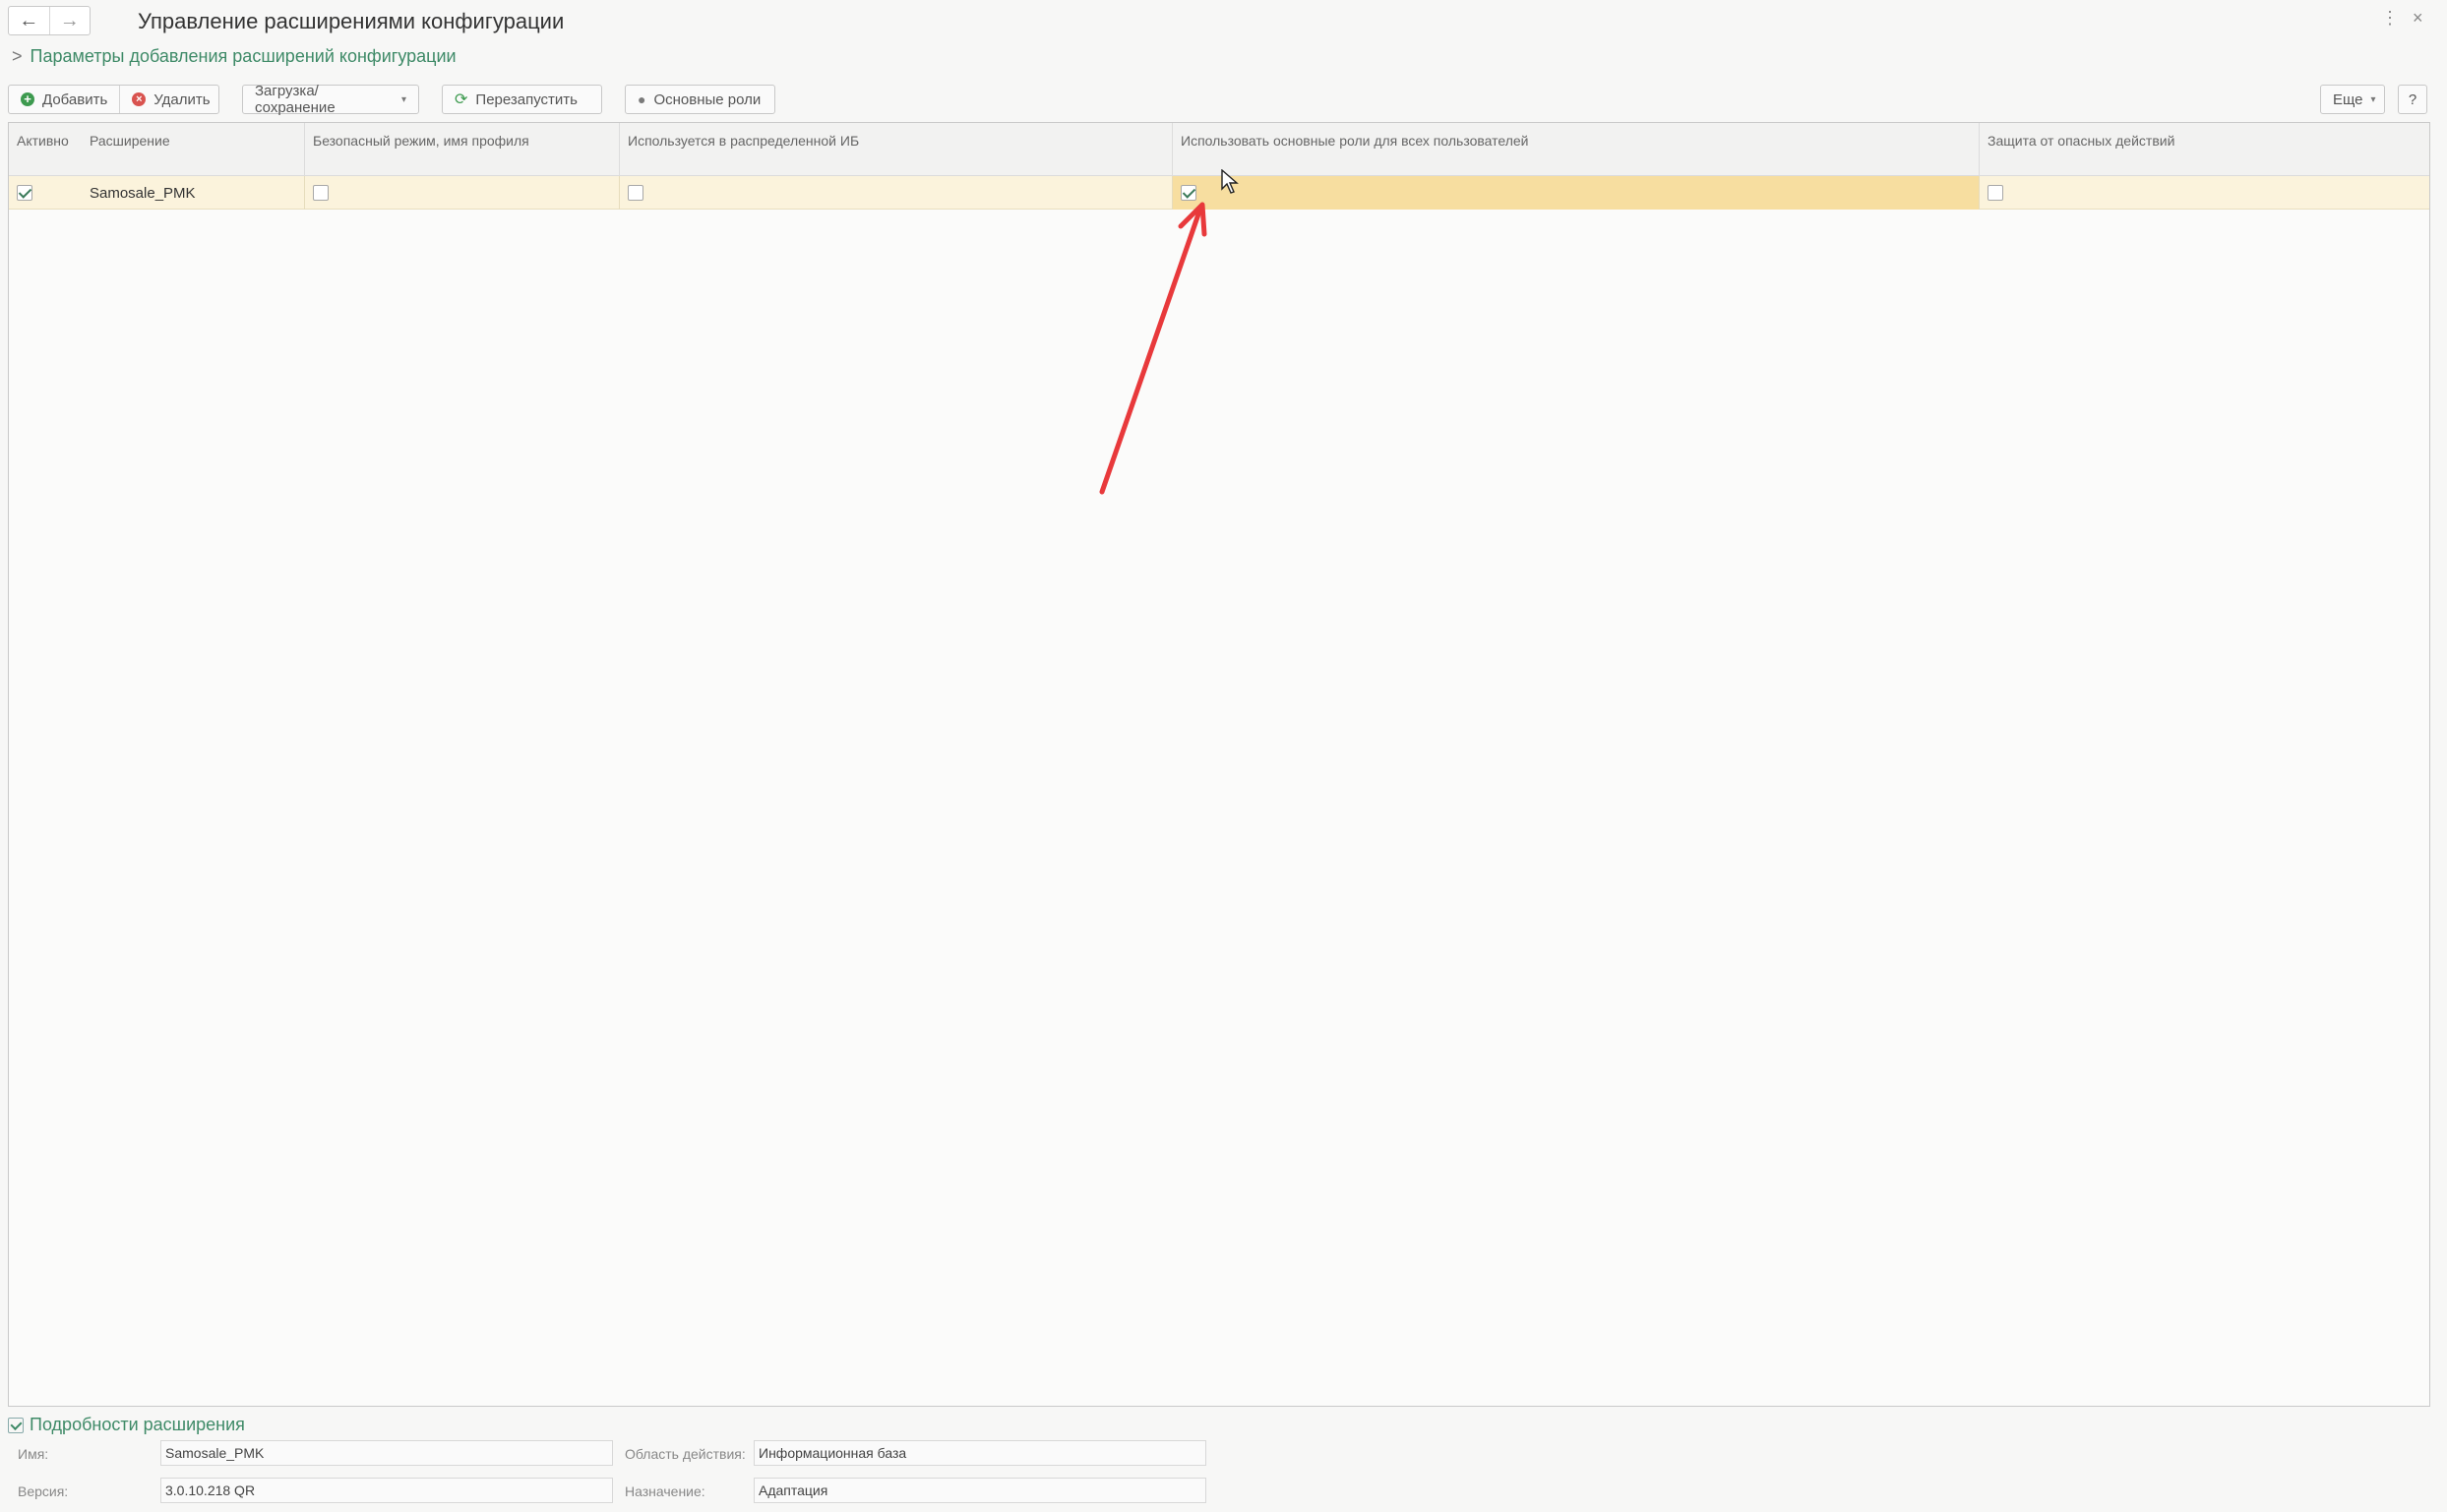 The image size is (2447, 1512). I want to click on scope-field: Информационная база, so click(980, 1453).